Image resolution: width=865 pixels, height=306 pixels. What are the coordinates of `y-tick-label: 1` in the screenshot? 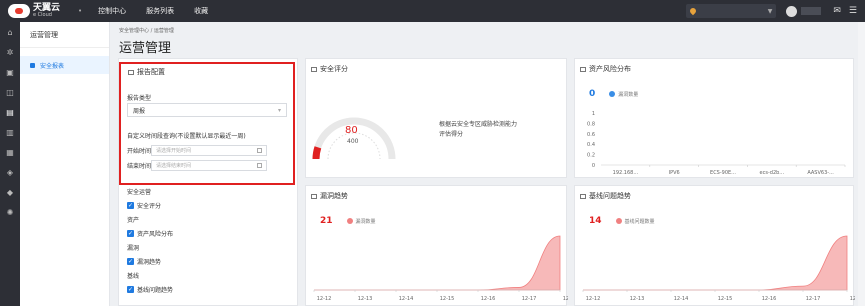 It's located at (593, 114).